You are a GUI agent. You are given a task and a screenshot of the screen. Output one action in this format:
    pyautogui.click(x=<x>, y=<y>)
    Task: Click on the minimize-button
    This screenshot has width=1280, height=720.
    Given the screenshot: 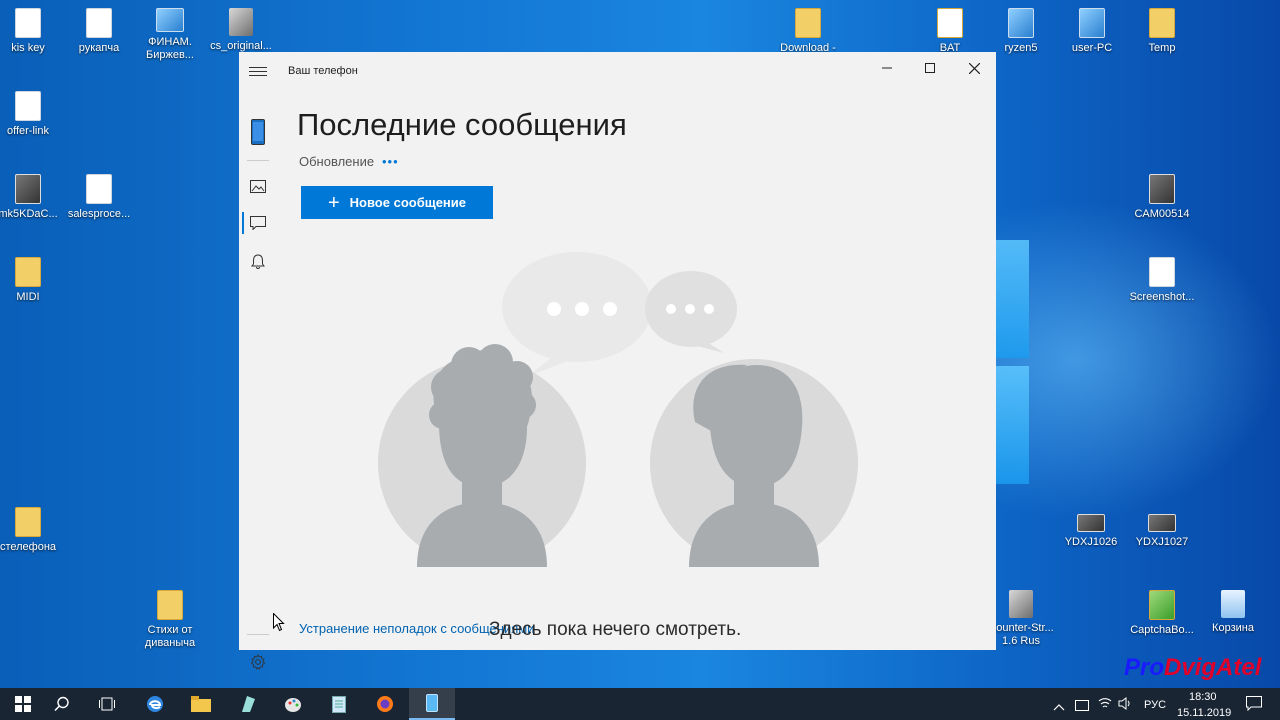 What is the action you would take?
    pyautogui.click(x=887, y=68)
    